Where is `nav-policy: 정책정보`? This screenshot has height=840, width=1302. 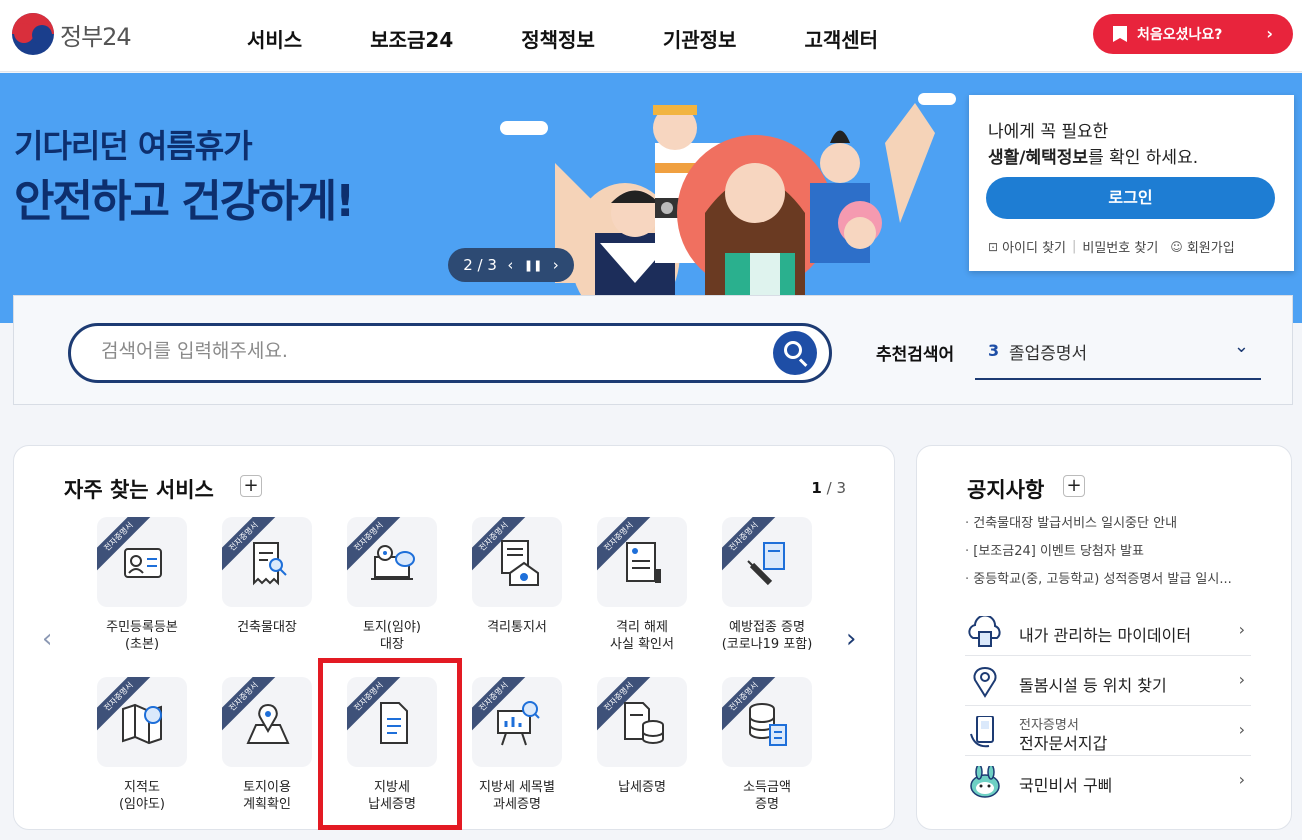 nav-policy: 정책정보 is located at coordinates (558, 38).